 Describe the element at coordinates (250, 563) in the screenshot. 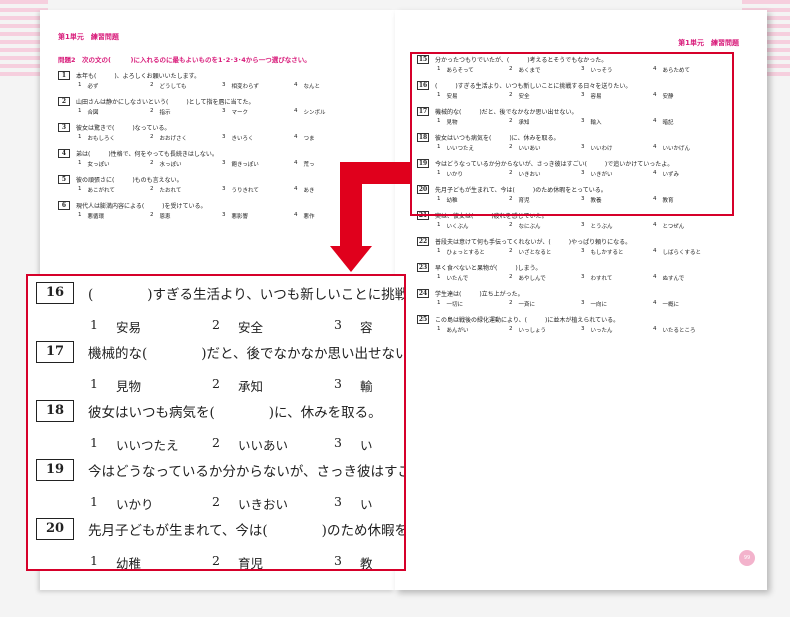

I see `option-text: 育児` at that location.